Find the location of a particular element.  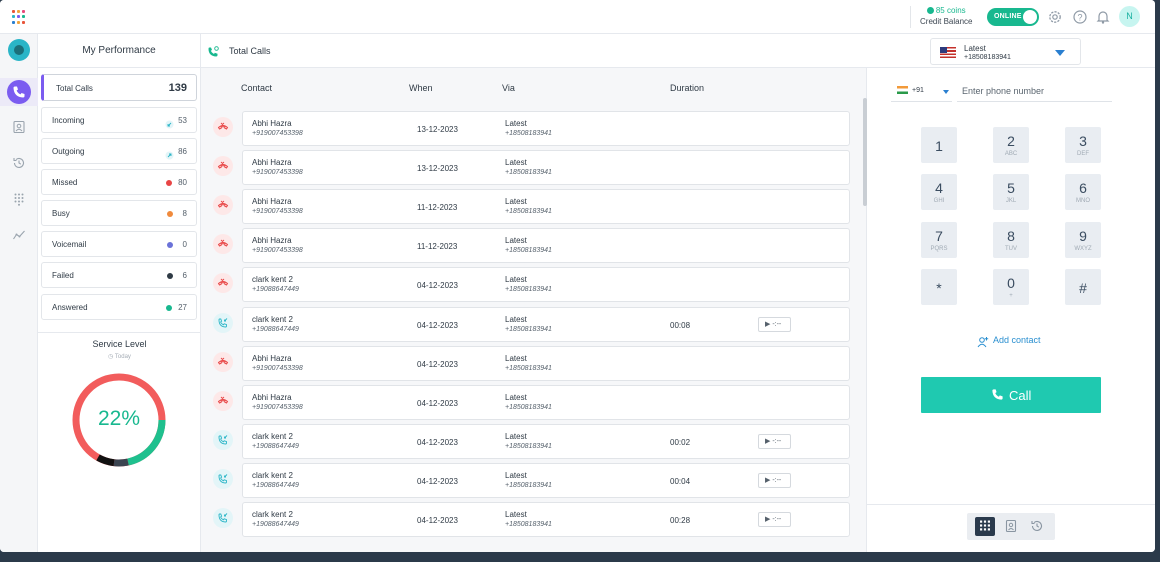

dialpad-key: 3 DEF is located at coordinates (1083, 145).